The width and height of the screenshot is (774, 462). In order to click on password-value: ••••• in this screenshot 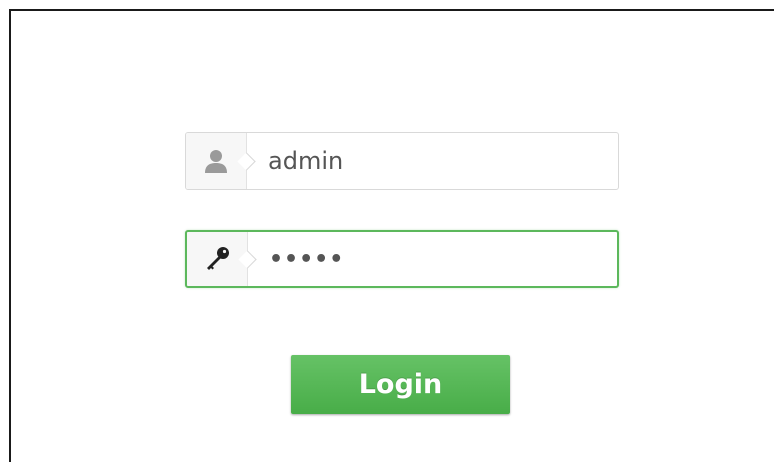, I will do `click(306, 259)`.